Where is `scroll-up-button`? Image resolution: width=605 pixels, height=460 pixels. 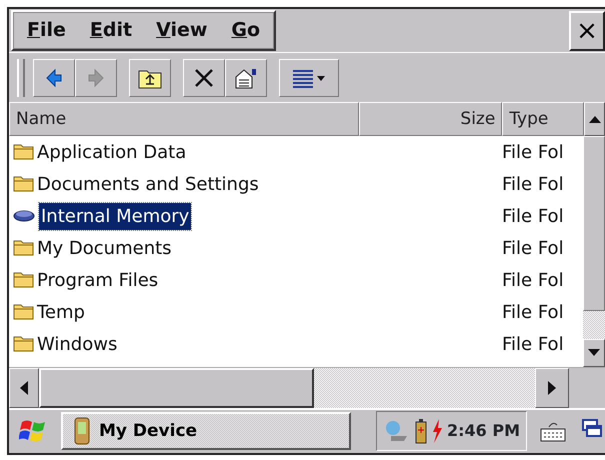
scroll-up-button is located at coordinates (594, 119).